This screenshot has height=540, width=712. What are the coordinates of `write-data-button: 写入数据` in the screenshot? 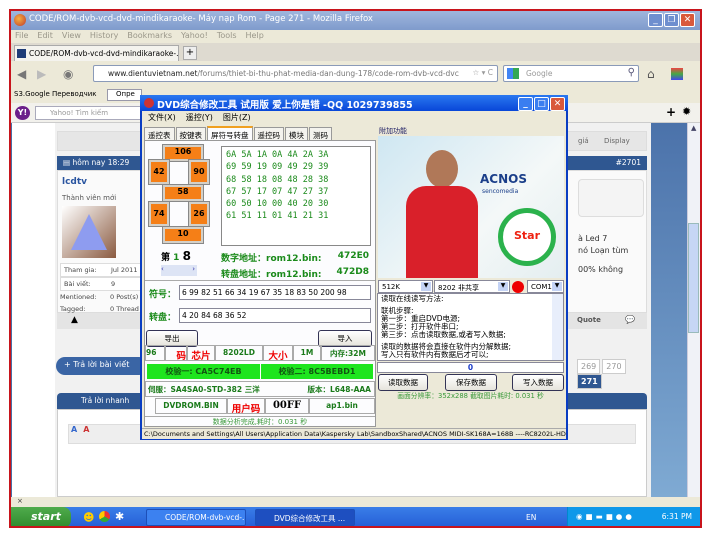 It's located at (538, 382).